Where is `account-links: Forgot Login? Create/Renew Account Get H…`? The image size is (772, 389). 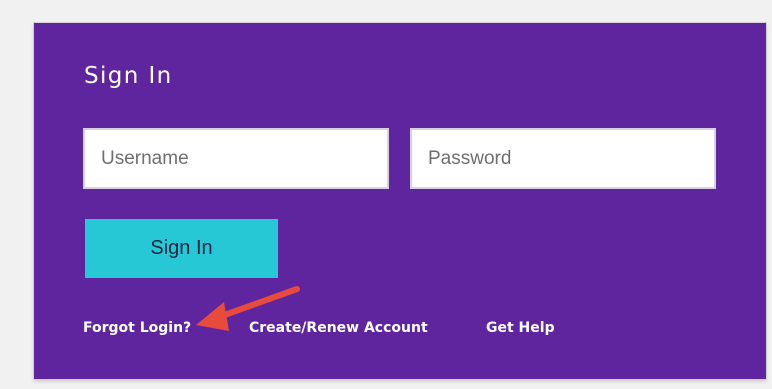
account-links: Forgot Login? Create/Renew Account Get H… is located at coordinates (413, 329).